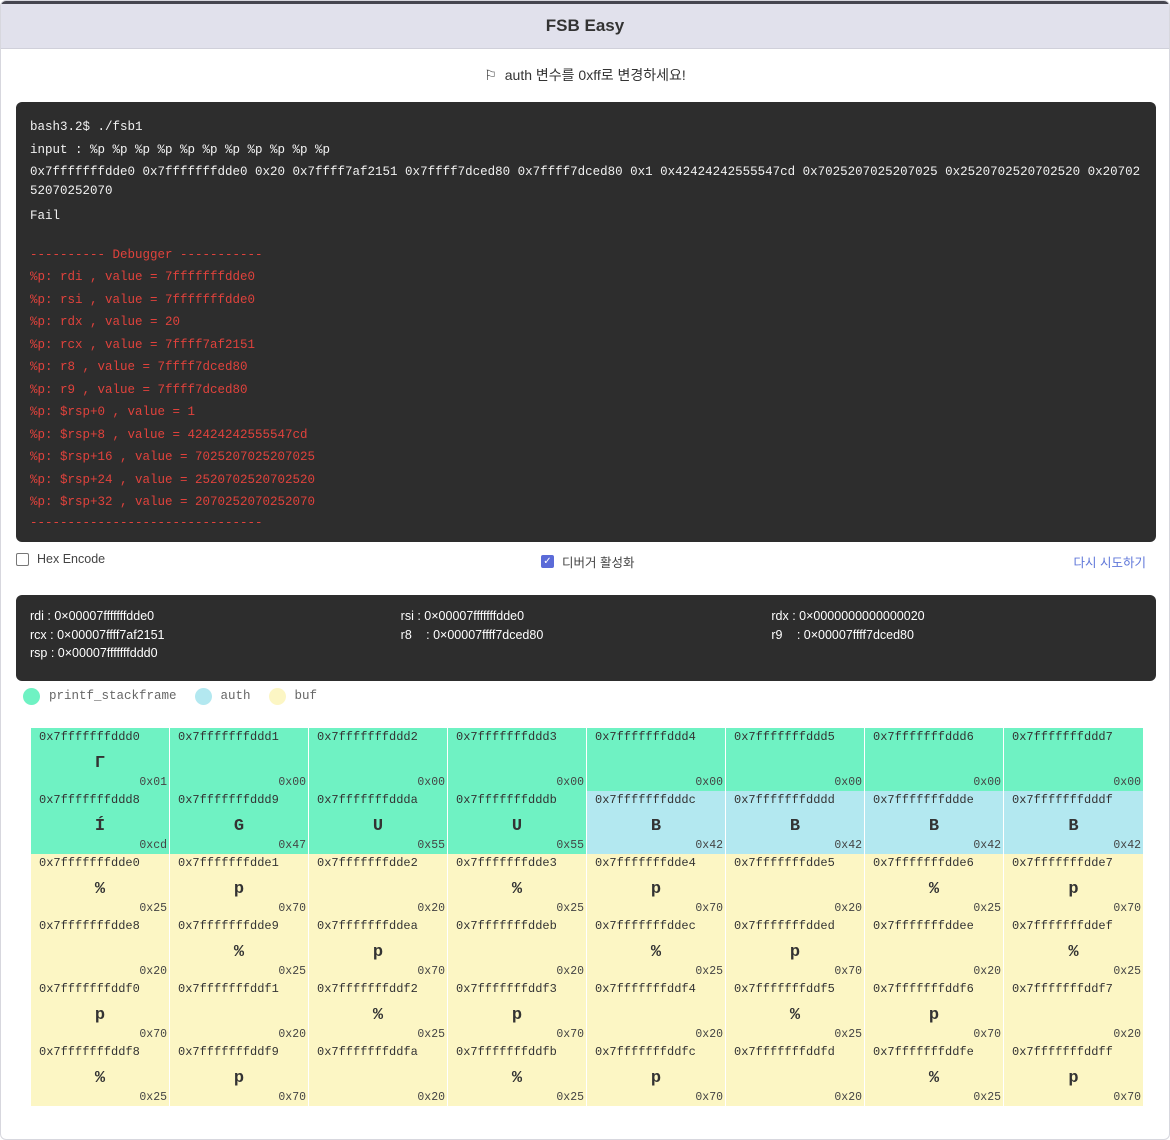 This screenshot has height=1140, width=1170. I want to click on memory-byte-char: Í, so click(100, 826).